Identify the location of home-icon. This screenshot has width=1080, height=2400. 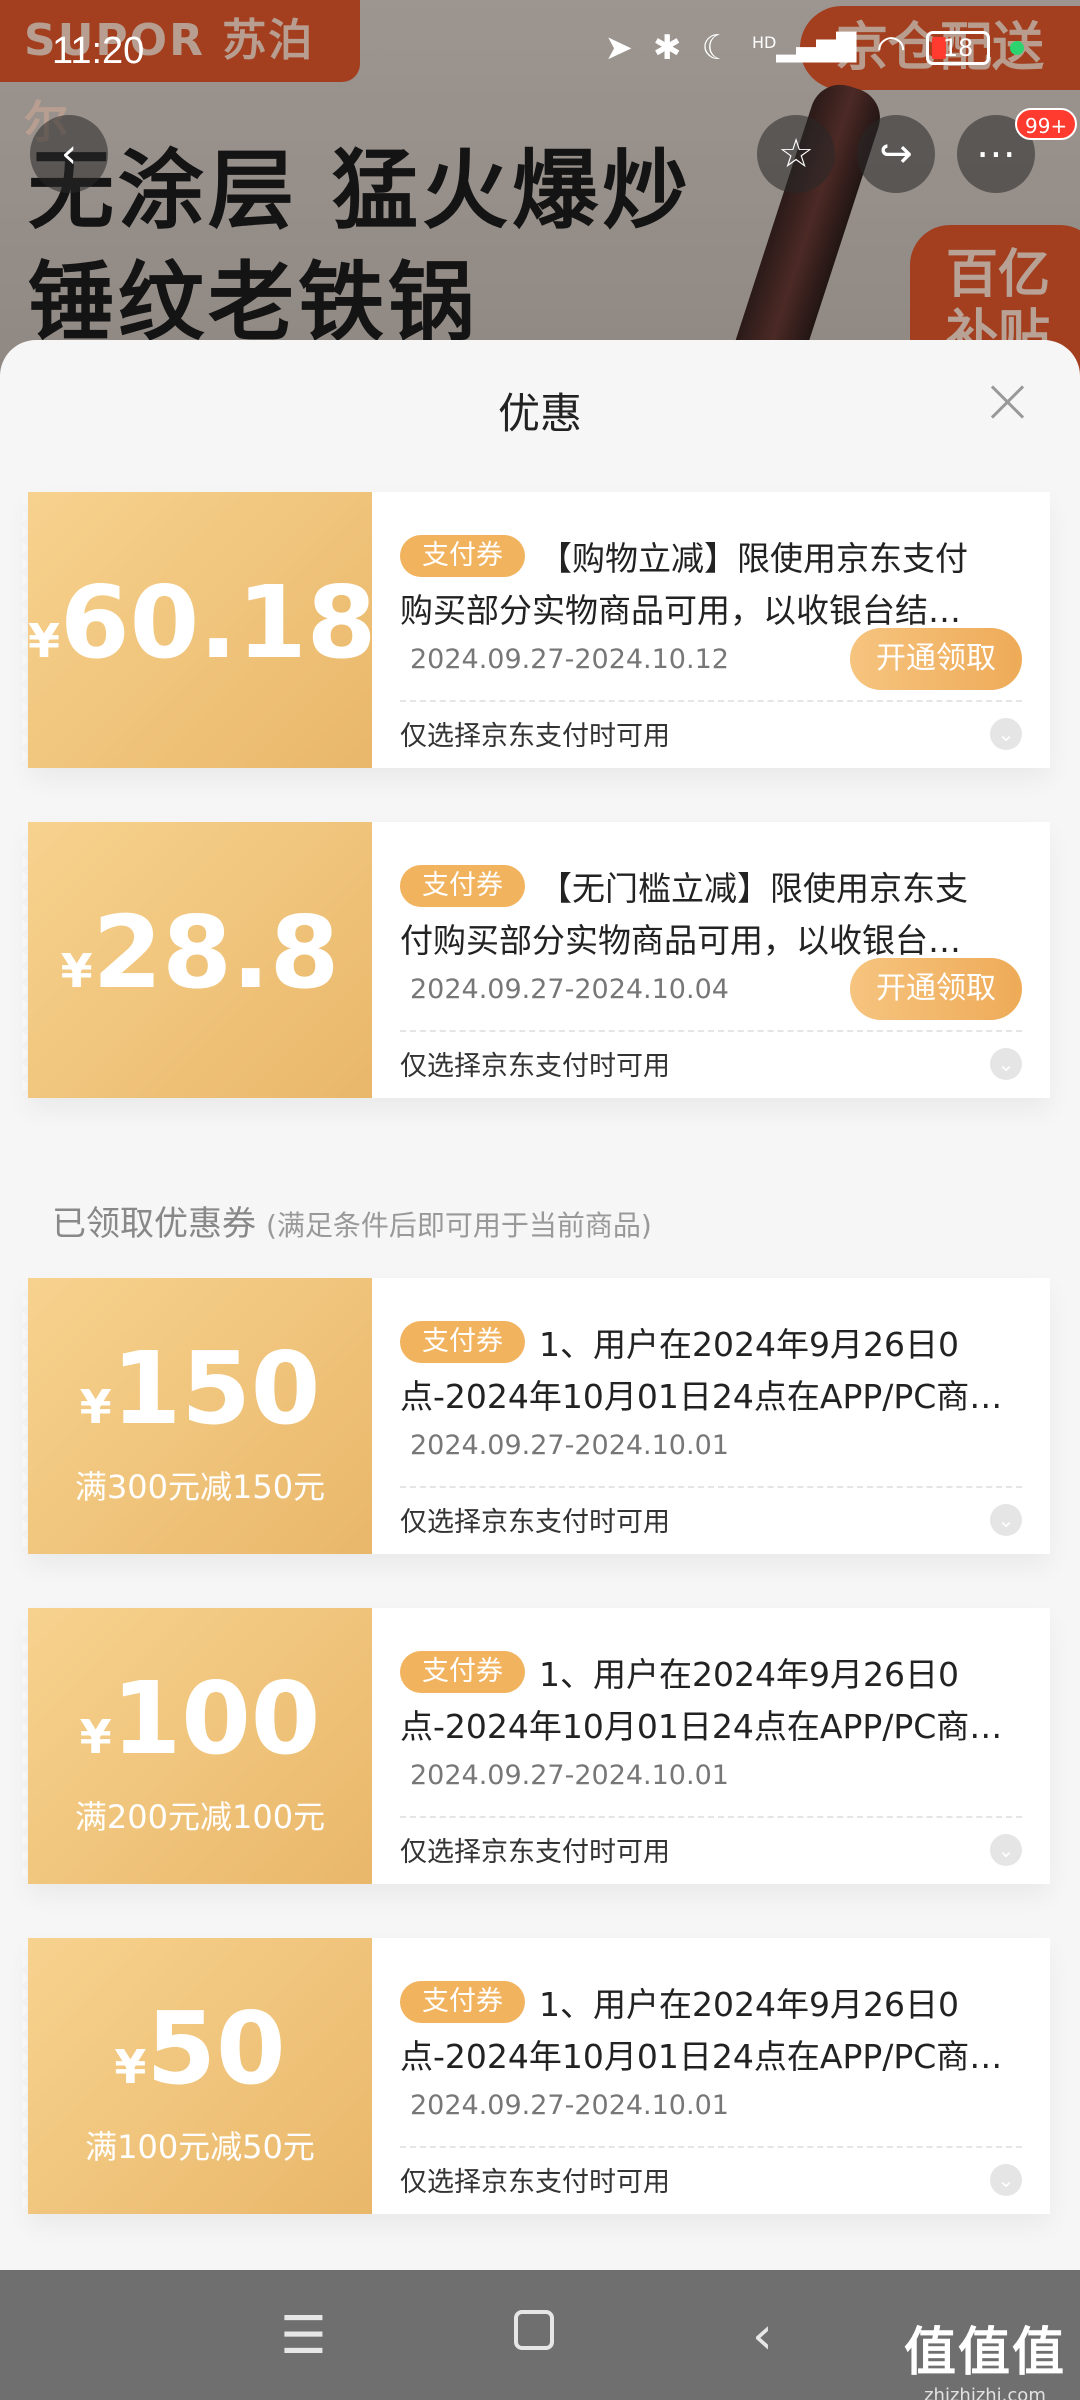
(534, 2330).